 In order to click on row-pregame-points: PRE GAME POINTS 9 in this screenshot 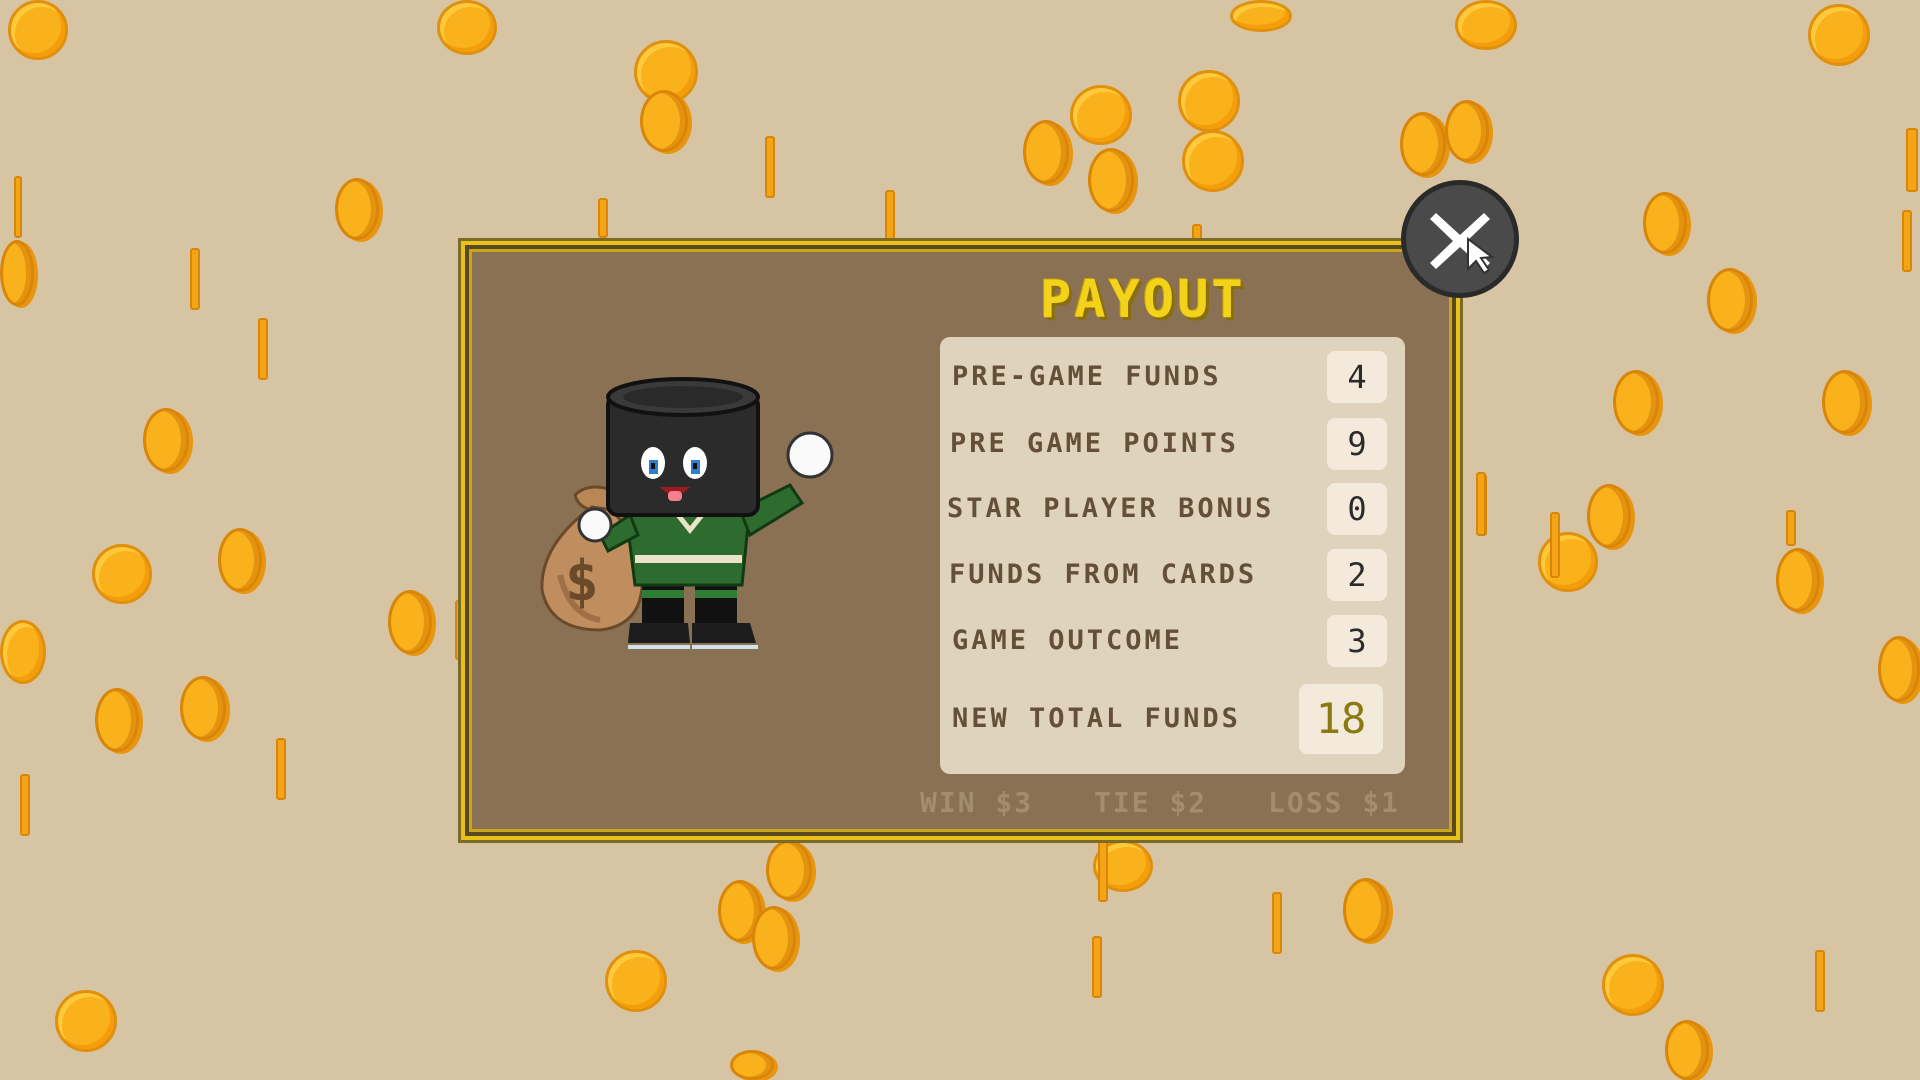, I will do `click(1172, 444)`.